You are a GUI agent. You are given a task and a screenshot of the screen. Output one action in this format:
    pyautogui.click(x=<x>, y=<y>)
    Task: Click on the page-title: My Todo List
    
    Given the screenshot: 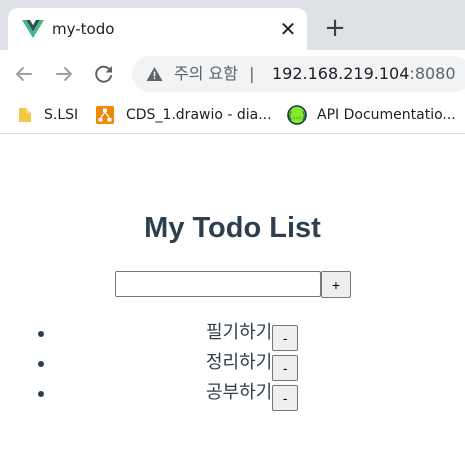 What is the action you would take?
    pyautogui.click(x=232, y=228)
    